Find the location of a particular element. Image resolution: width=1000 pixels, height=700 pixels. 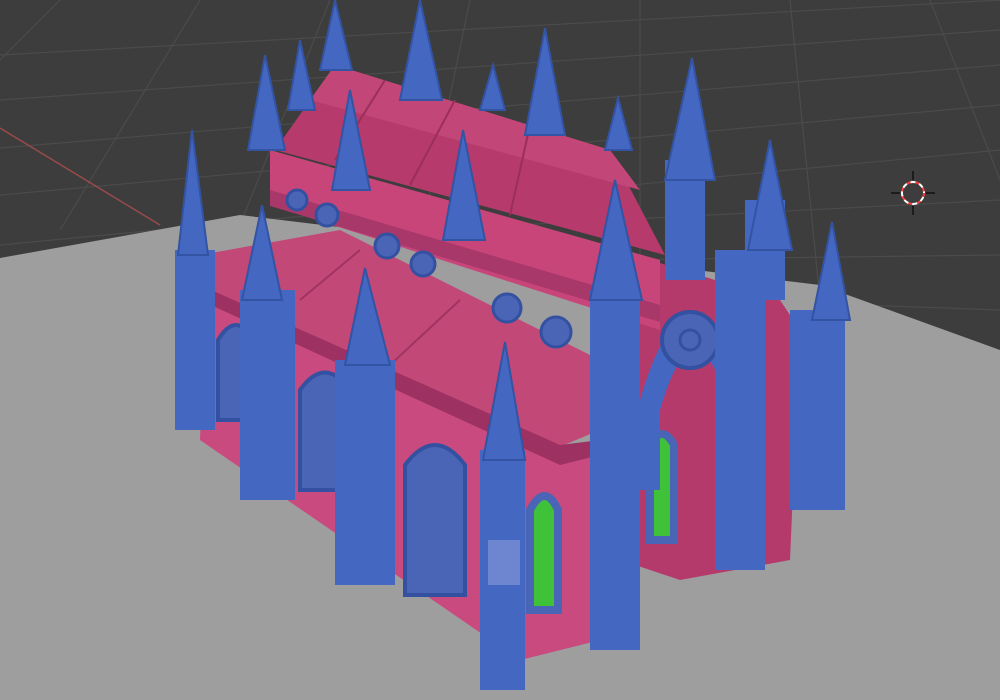

arched-window is located at coordinates (435, 520).